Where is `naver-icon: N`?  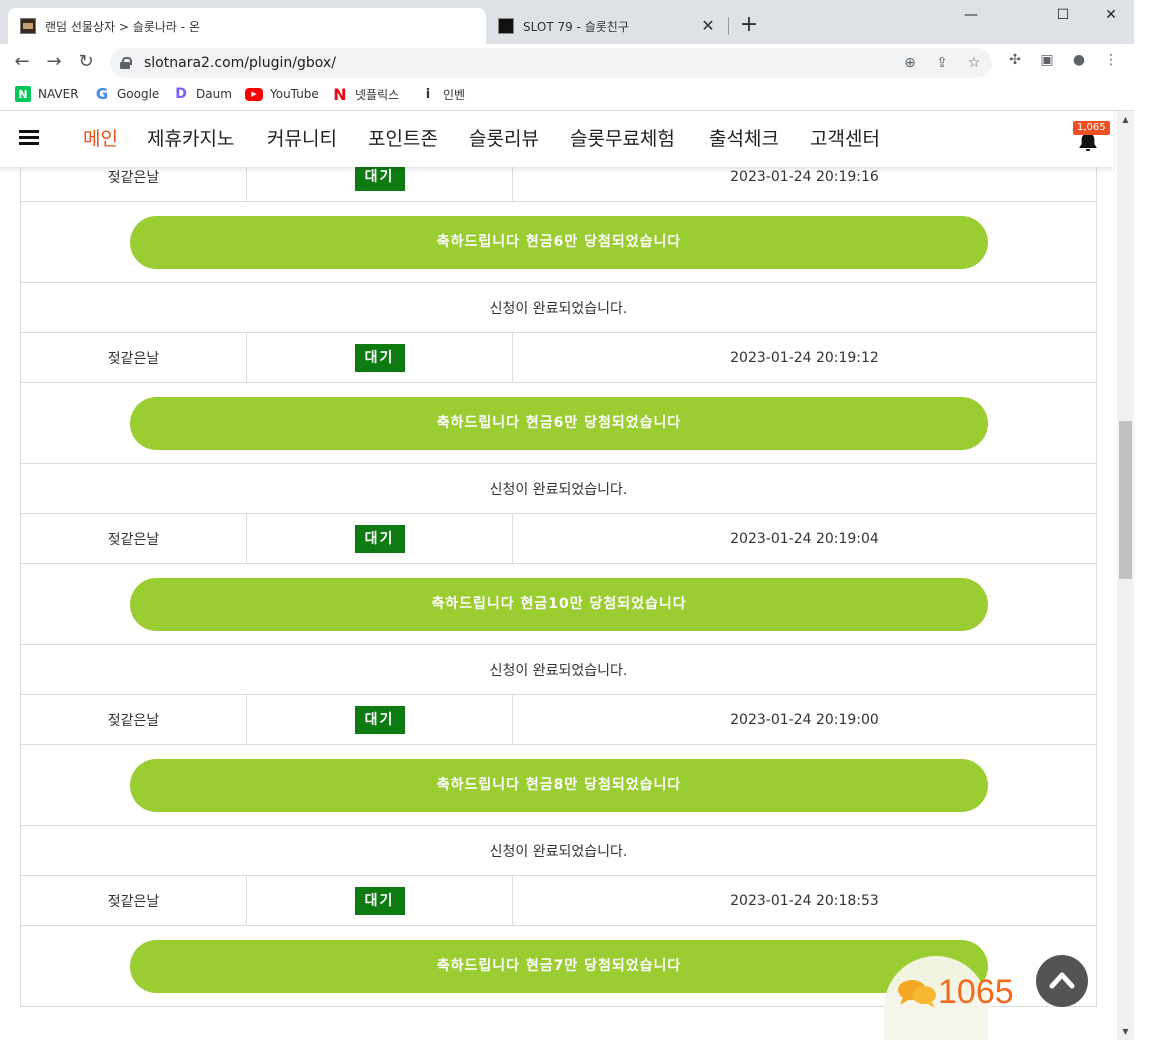 naver-icon: N is located at coordinates (23, 94).